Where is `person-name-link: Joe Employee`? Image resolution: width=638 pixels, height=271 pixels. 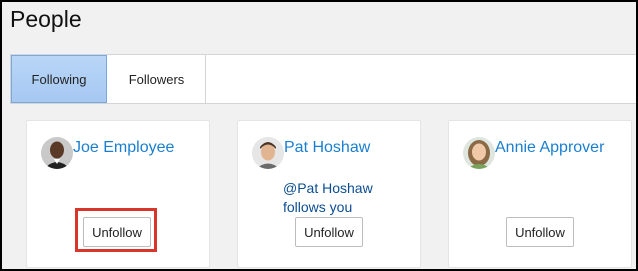
person-name-link: Joe Employee is located at coordinates (123, 148).